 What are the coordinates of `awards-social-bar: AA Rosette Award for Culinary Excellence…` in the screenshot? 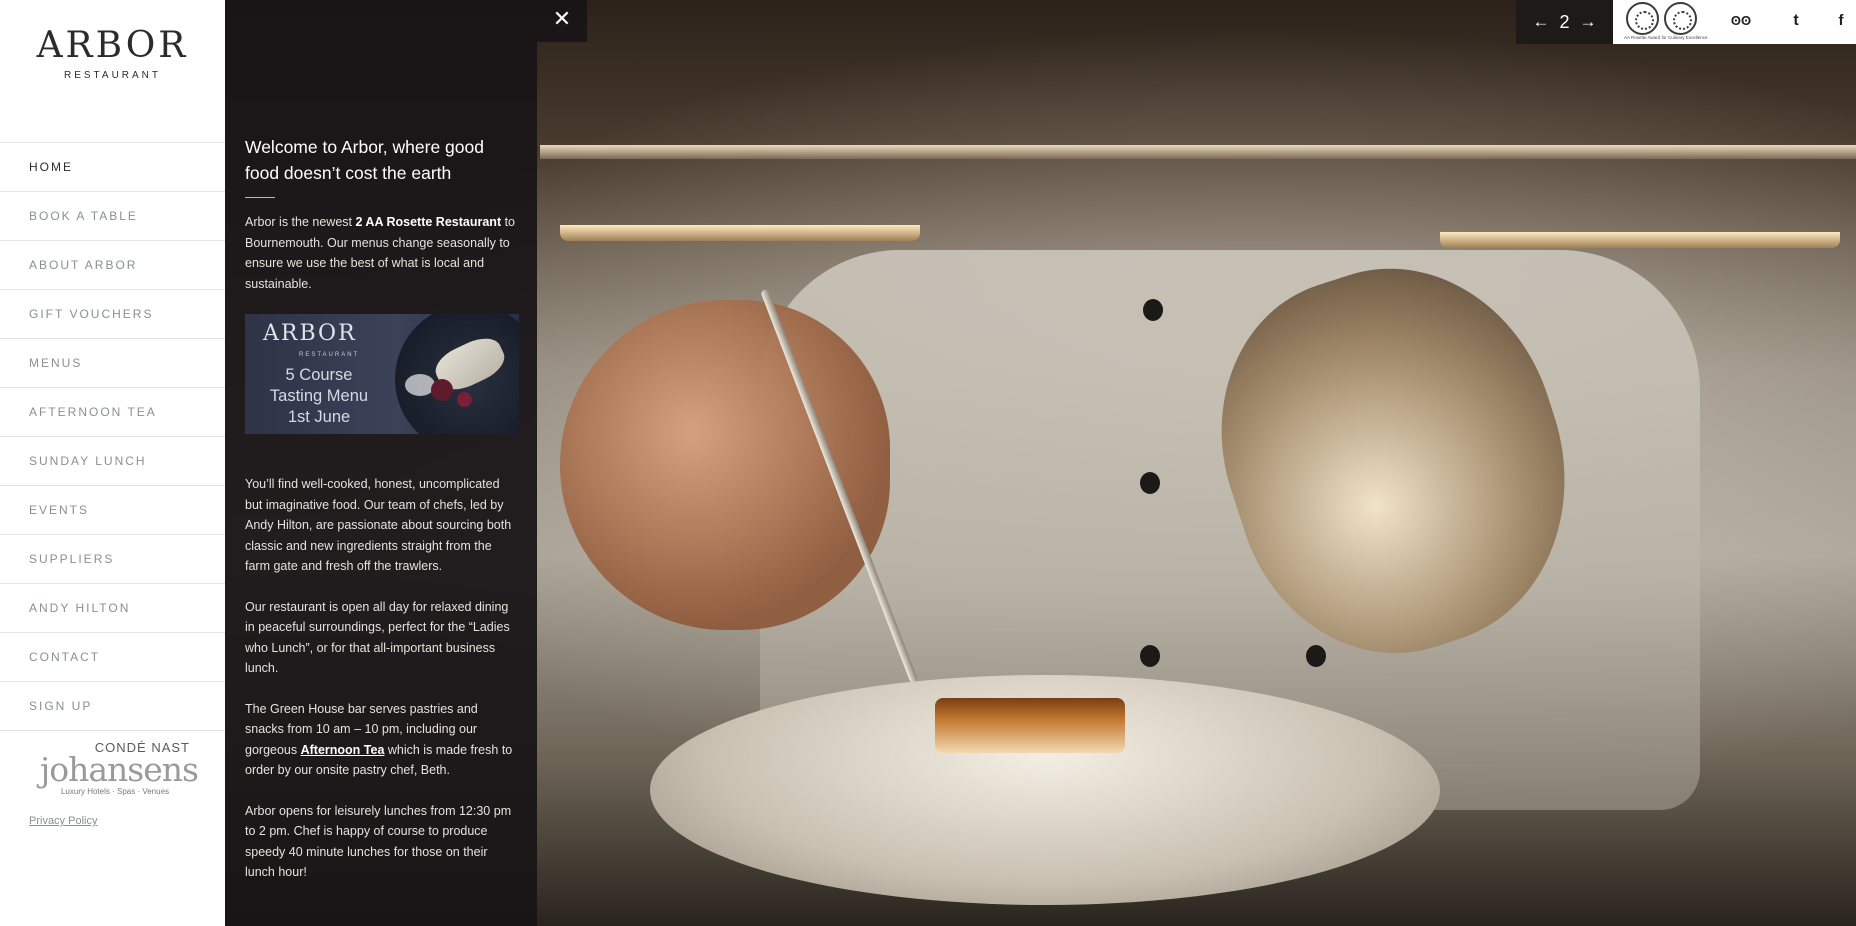 It's located at (1734, 22).